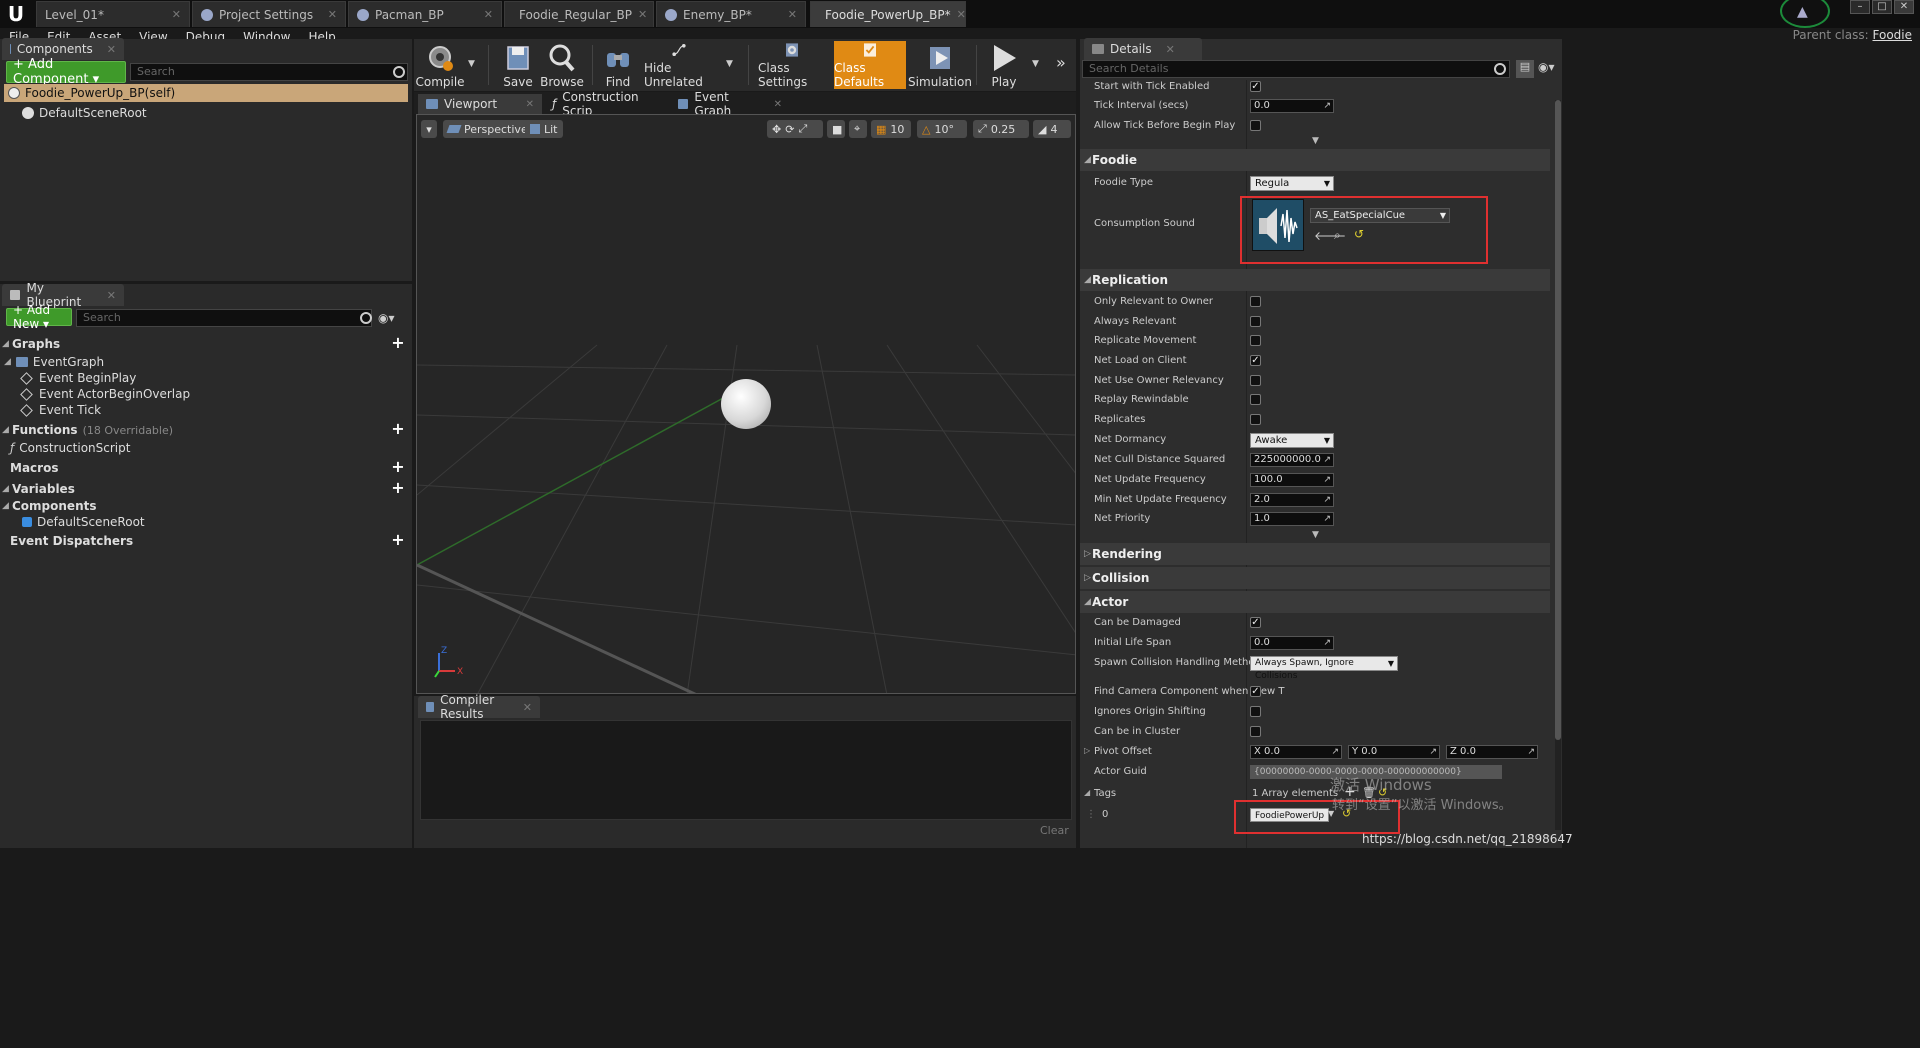  I want to click on tab-viewport: Viewport ✕, so click(480, 104).